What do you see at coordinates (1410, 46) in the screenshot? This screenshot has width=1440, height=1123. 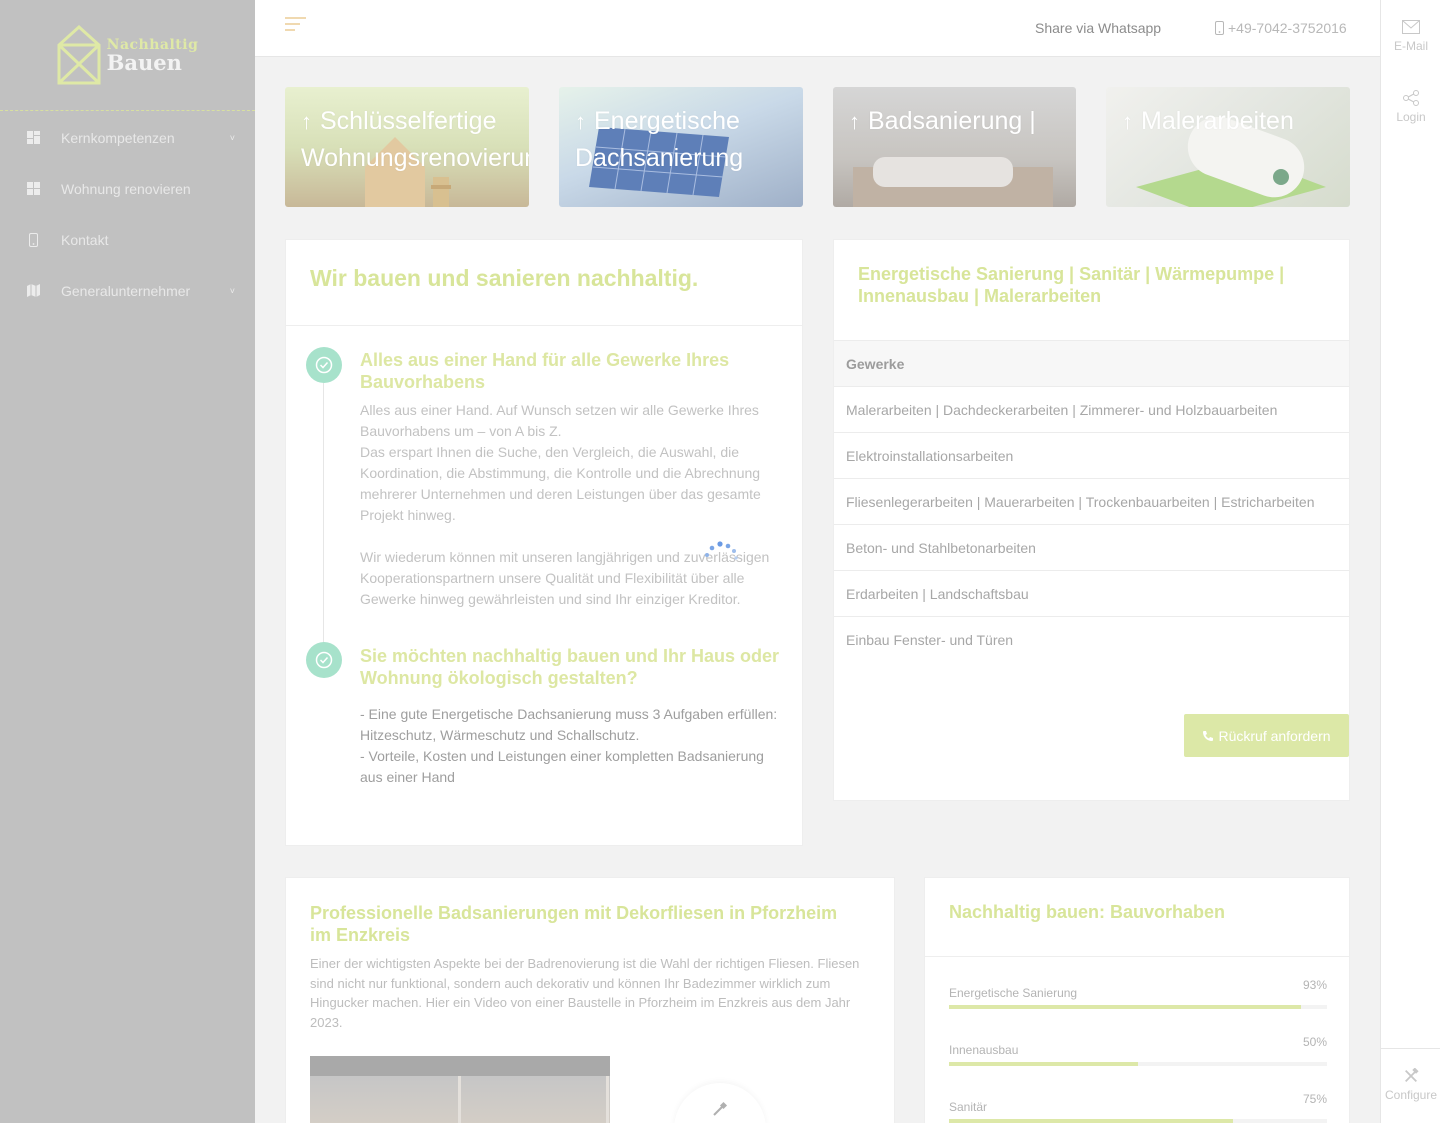 I see `email-label: E-Mail` at bounding box center [1410, 46].